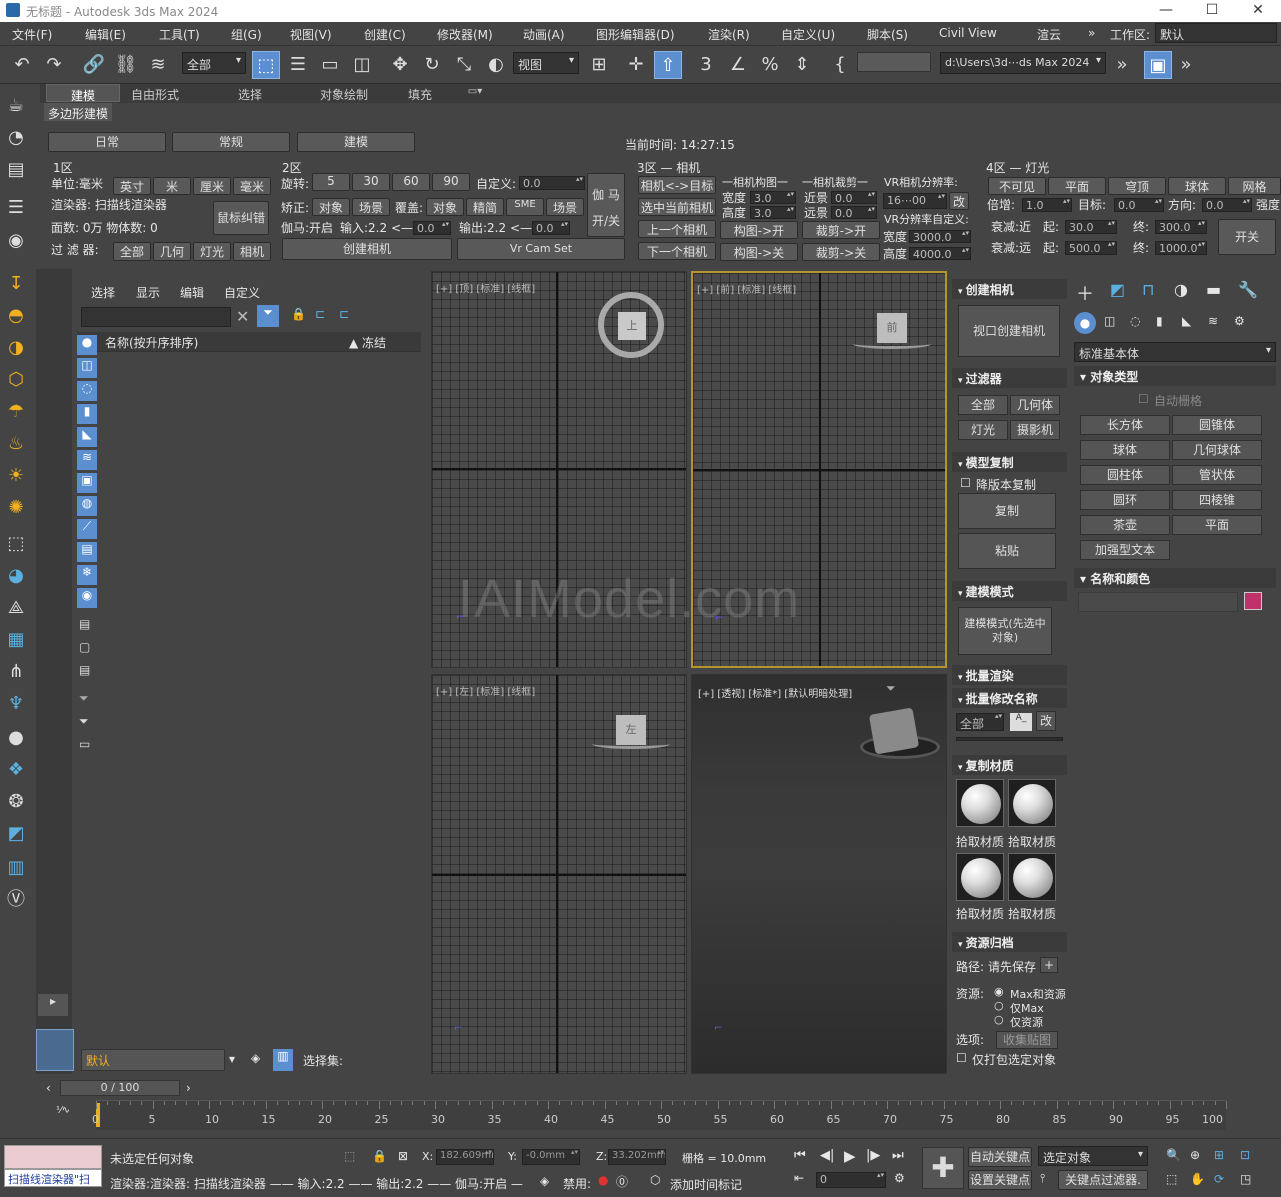  Describe the element at coordinates (1139, 205) in the screenshot. I see `target-spinner: 0.0` at that location.